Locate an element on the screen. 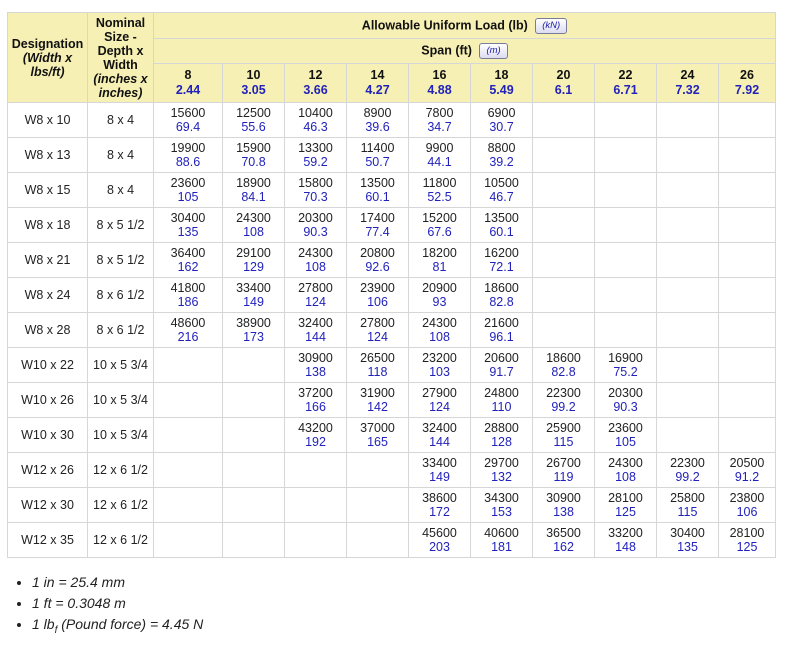  load-kn-value: 186 is located at coordinates (188, 302).